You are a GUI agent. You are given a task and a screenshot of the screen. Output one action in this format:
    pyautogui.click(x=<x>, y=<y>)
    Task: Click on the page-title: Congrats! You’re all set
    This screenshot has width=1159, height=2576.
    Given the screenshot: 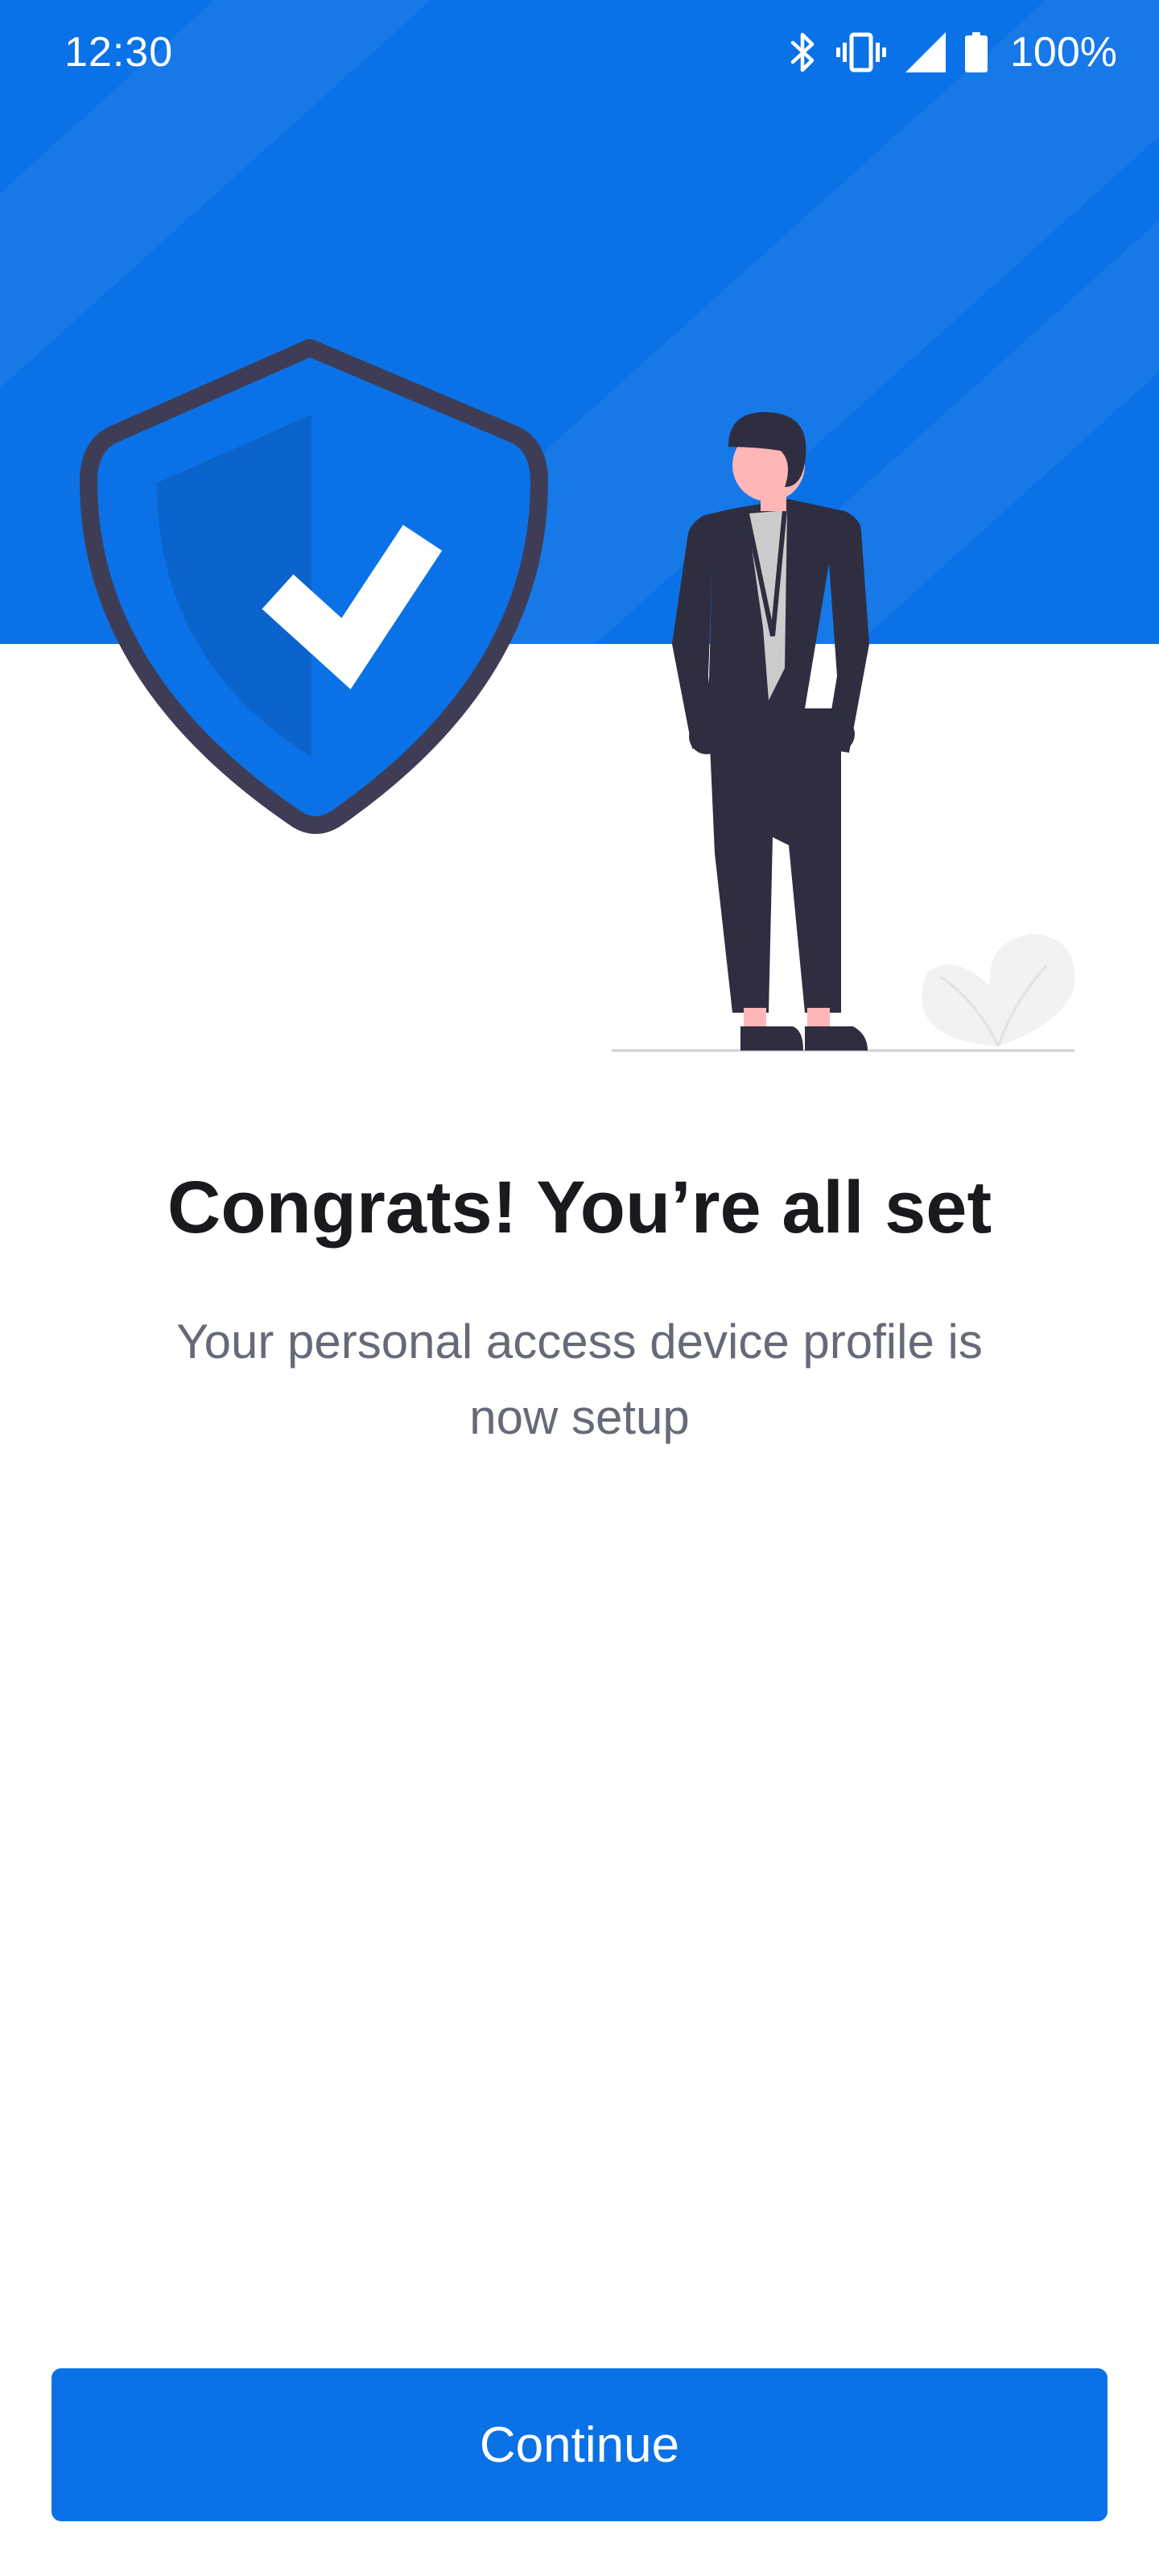 What is the action you would take?
    pyautogui.click(x=579, y=1207)
    